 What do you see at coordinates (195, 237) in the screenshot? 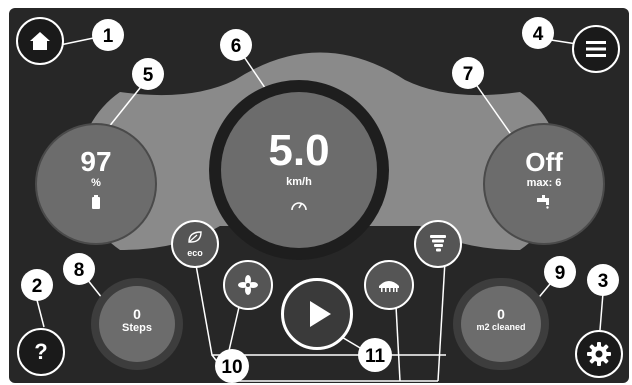
I see `leaf-icon` at bounding box center [195, 237].